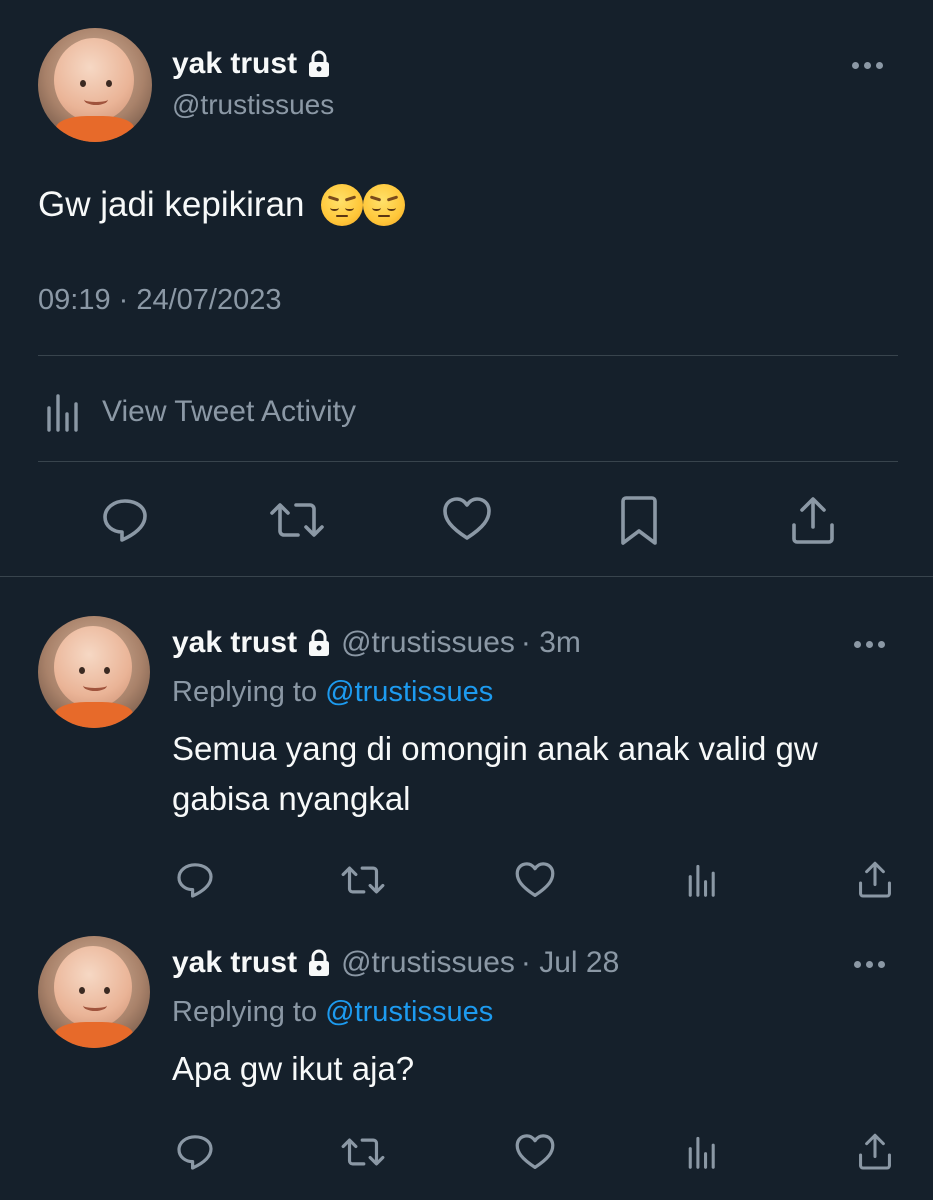  Describe the element at coordinates (171, 204) in the screenshot. I see `tweet-text-body: Gw jadi kepikiran` at that location.